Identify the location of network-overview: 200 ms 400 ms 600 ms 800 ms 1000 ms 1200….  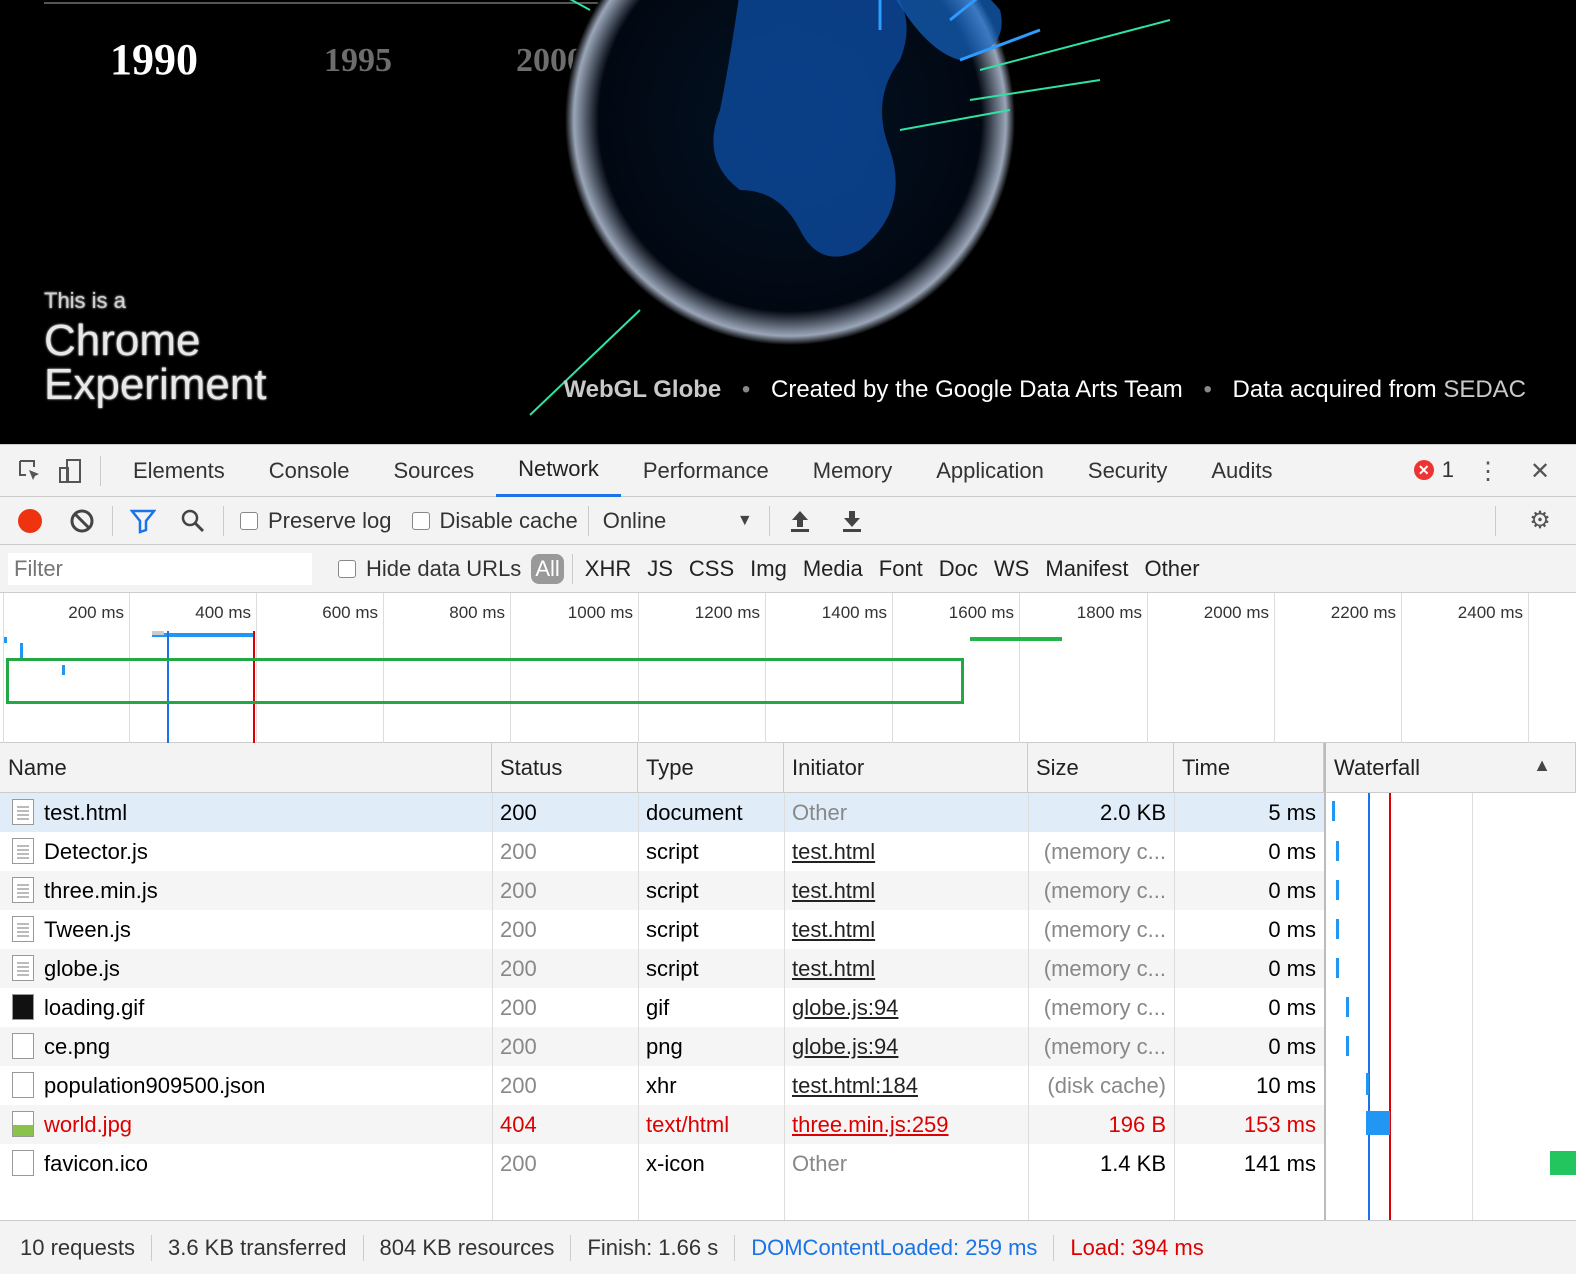
(788, 668).